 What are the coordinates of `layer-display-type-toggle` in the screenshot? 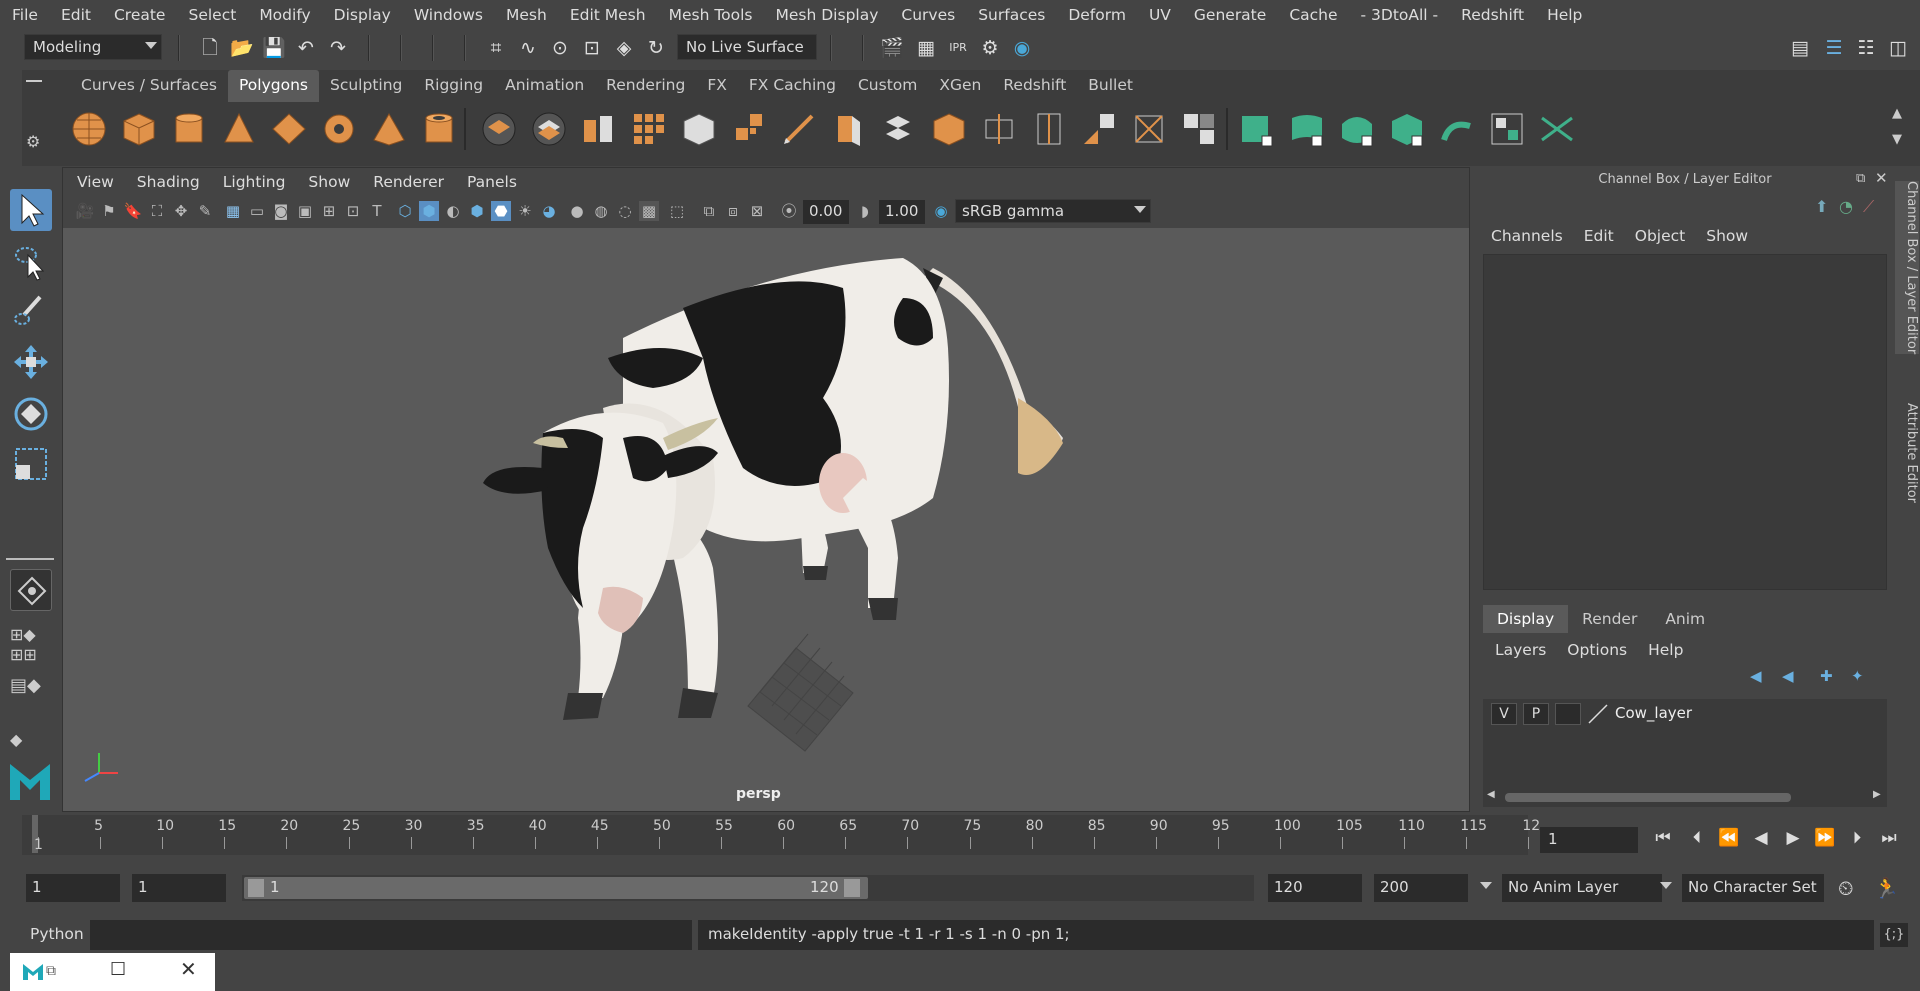 It's located at (1568, 714).